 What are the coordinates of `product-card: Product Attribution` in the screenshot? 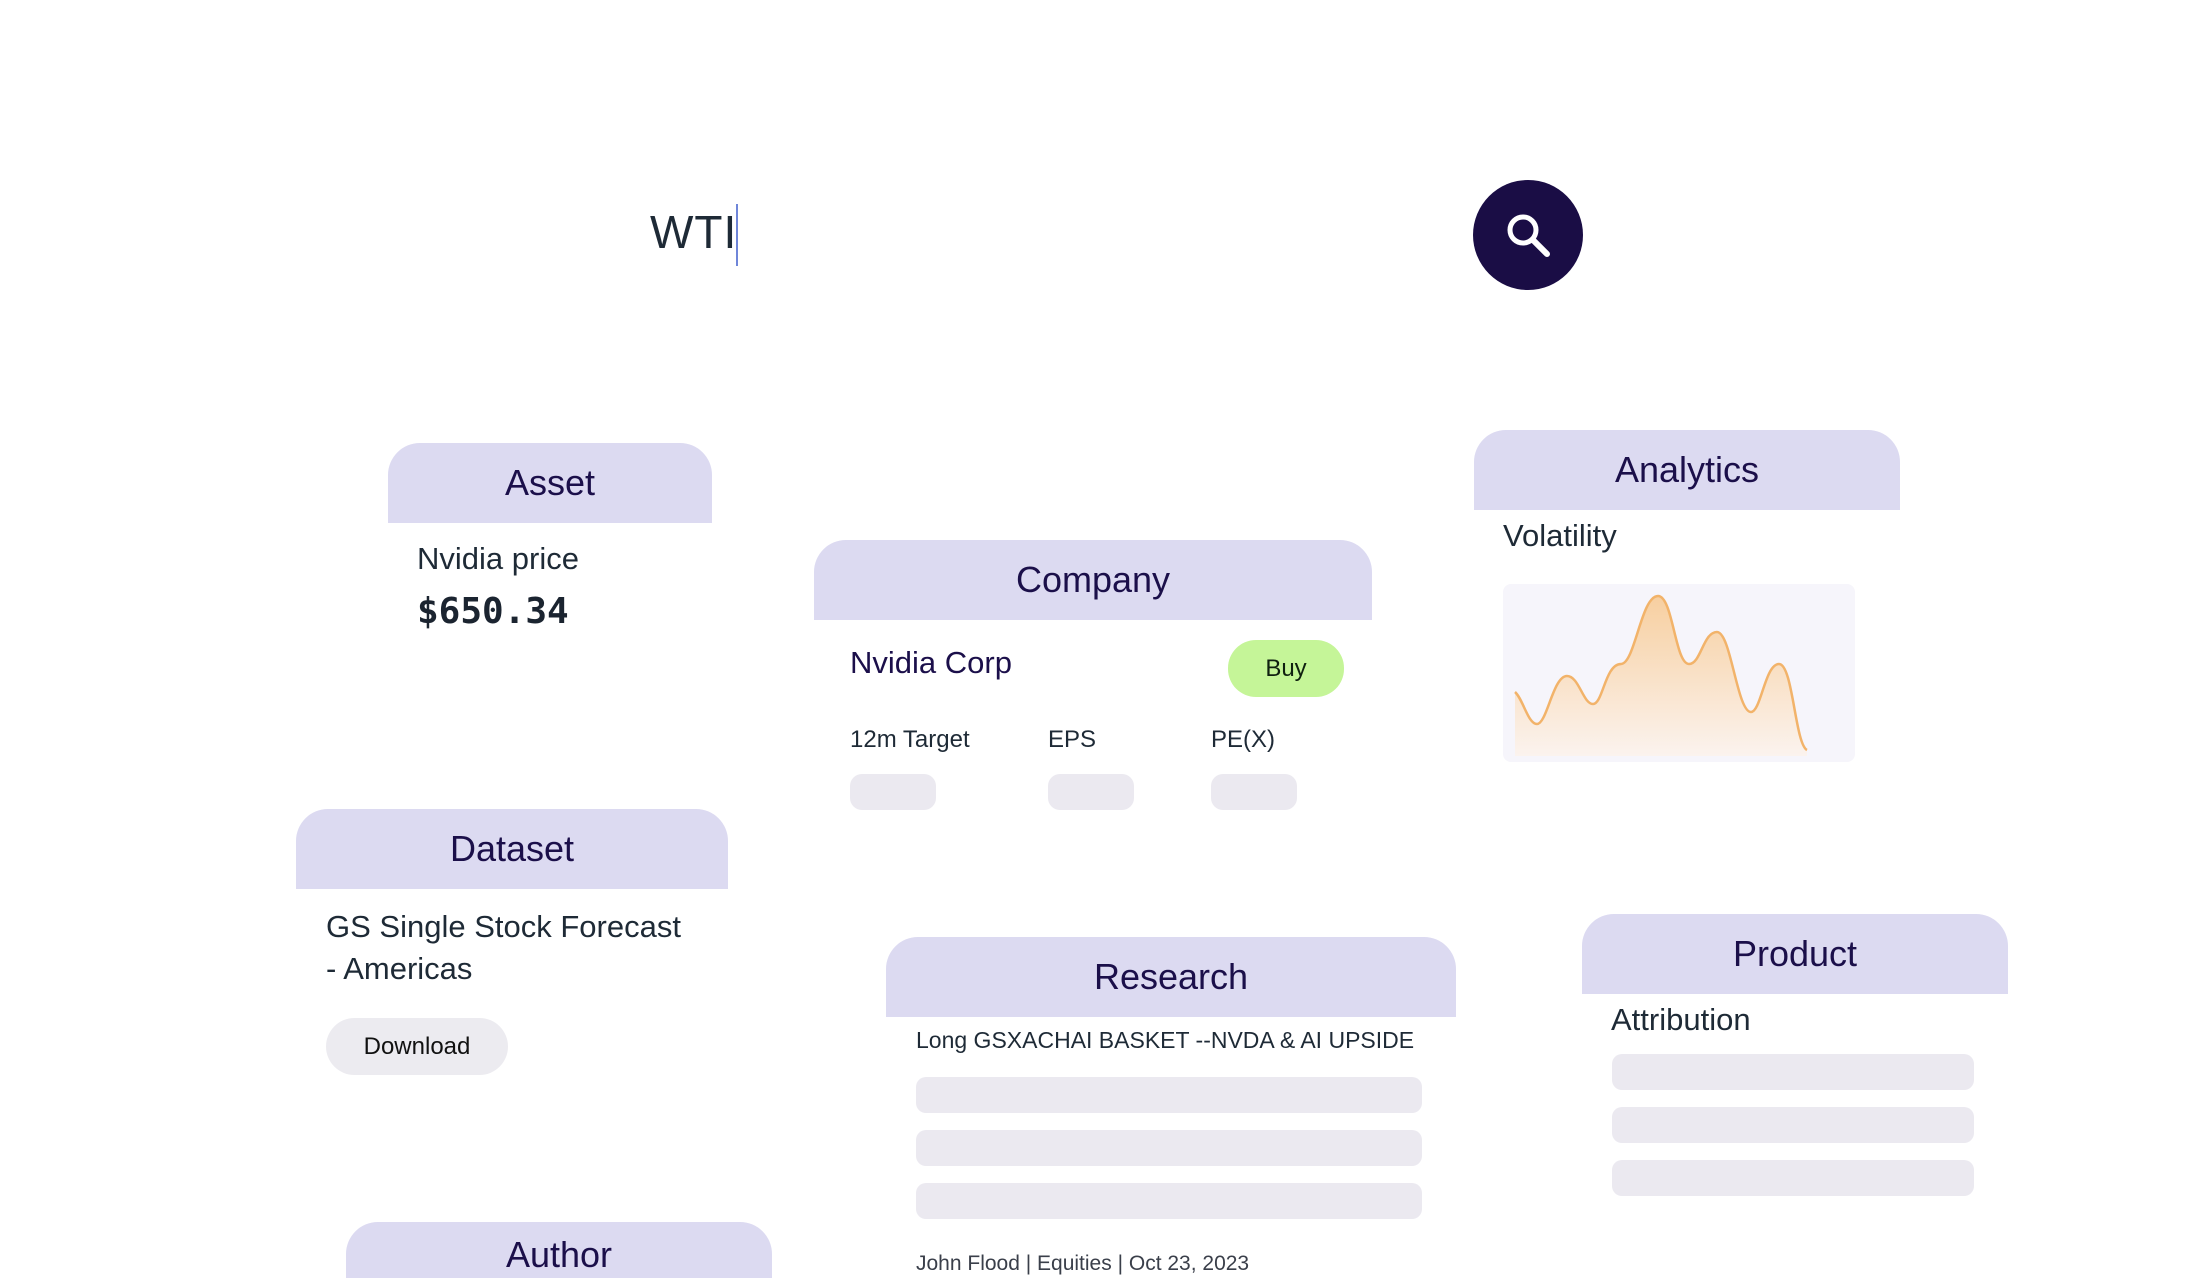 It's located at (1795, 1064).